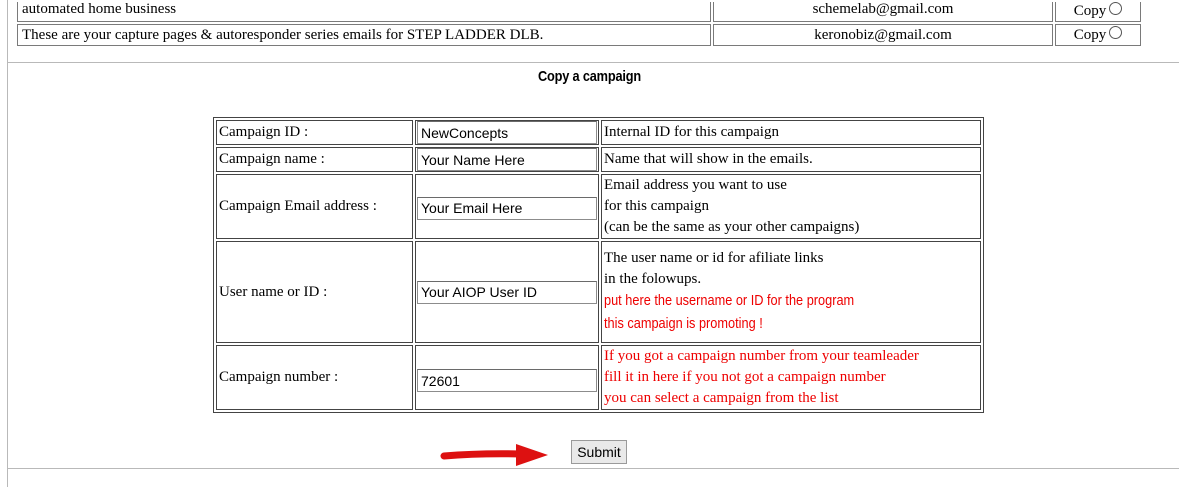 Image resolution: width=1179 pixels, height=487 pixels. I want to click on campaign-name-label: Campaign name :, so click(314, 159).